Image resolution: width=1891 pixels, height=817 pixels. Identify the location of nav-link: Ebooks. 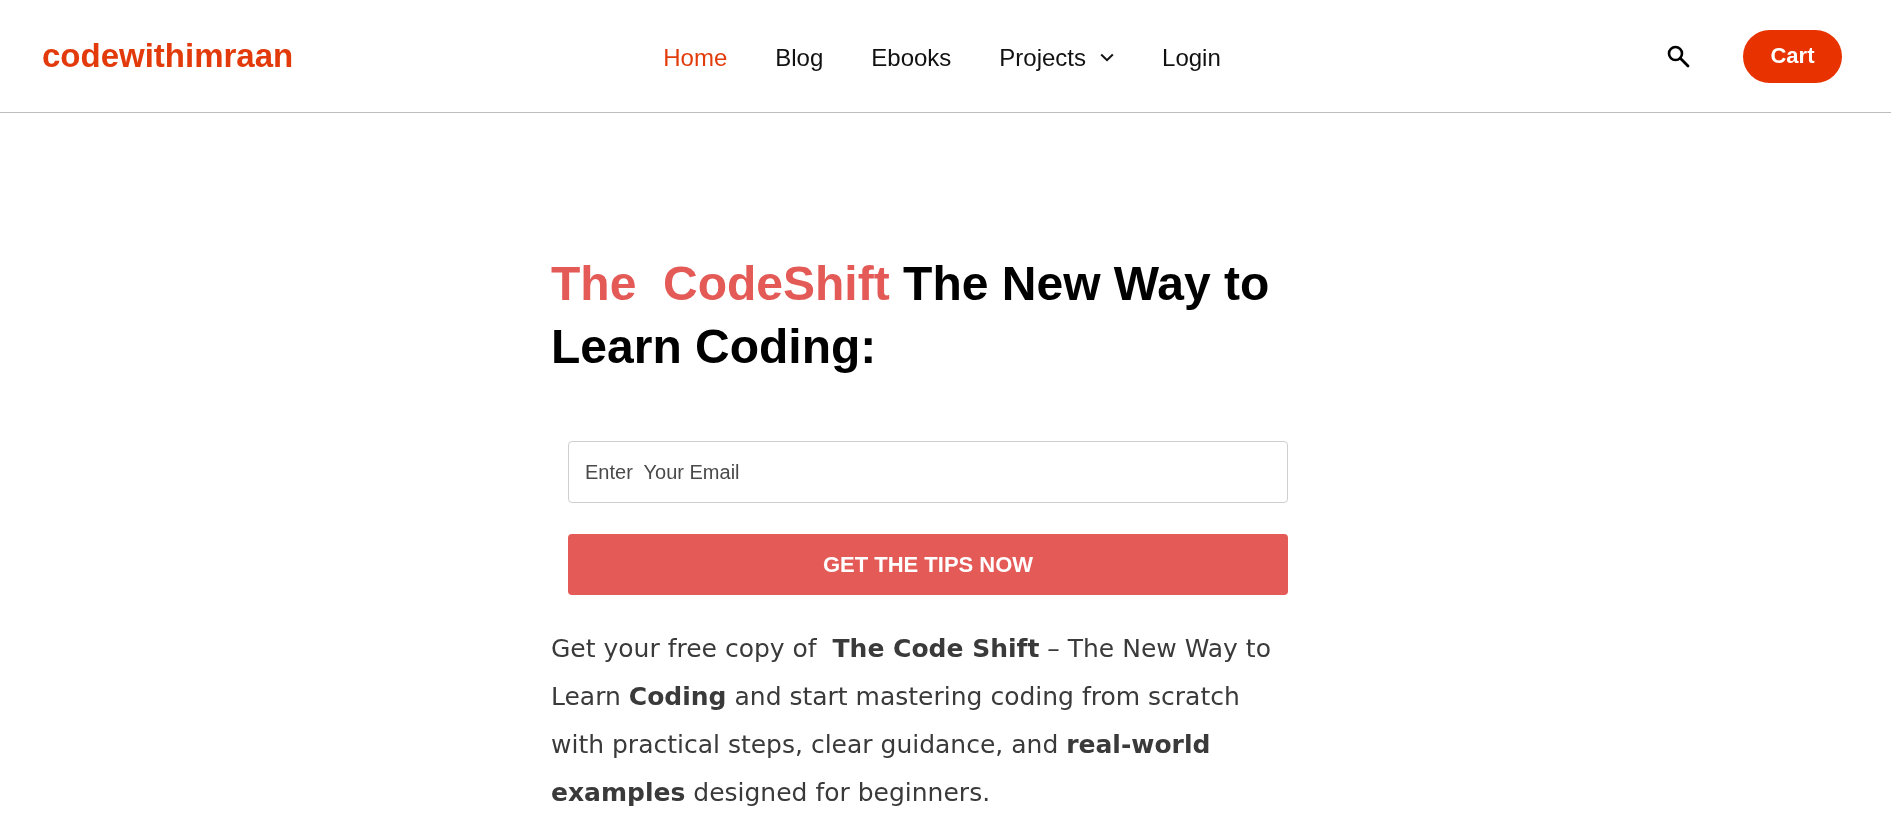
(911, 58).